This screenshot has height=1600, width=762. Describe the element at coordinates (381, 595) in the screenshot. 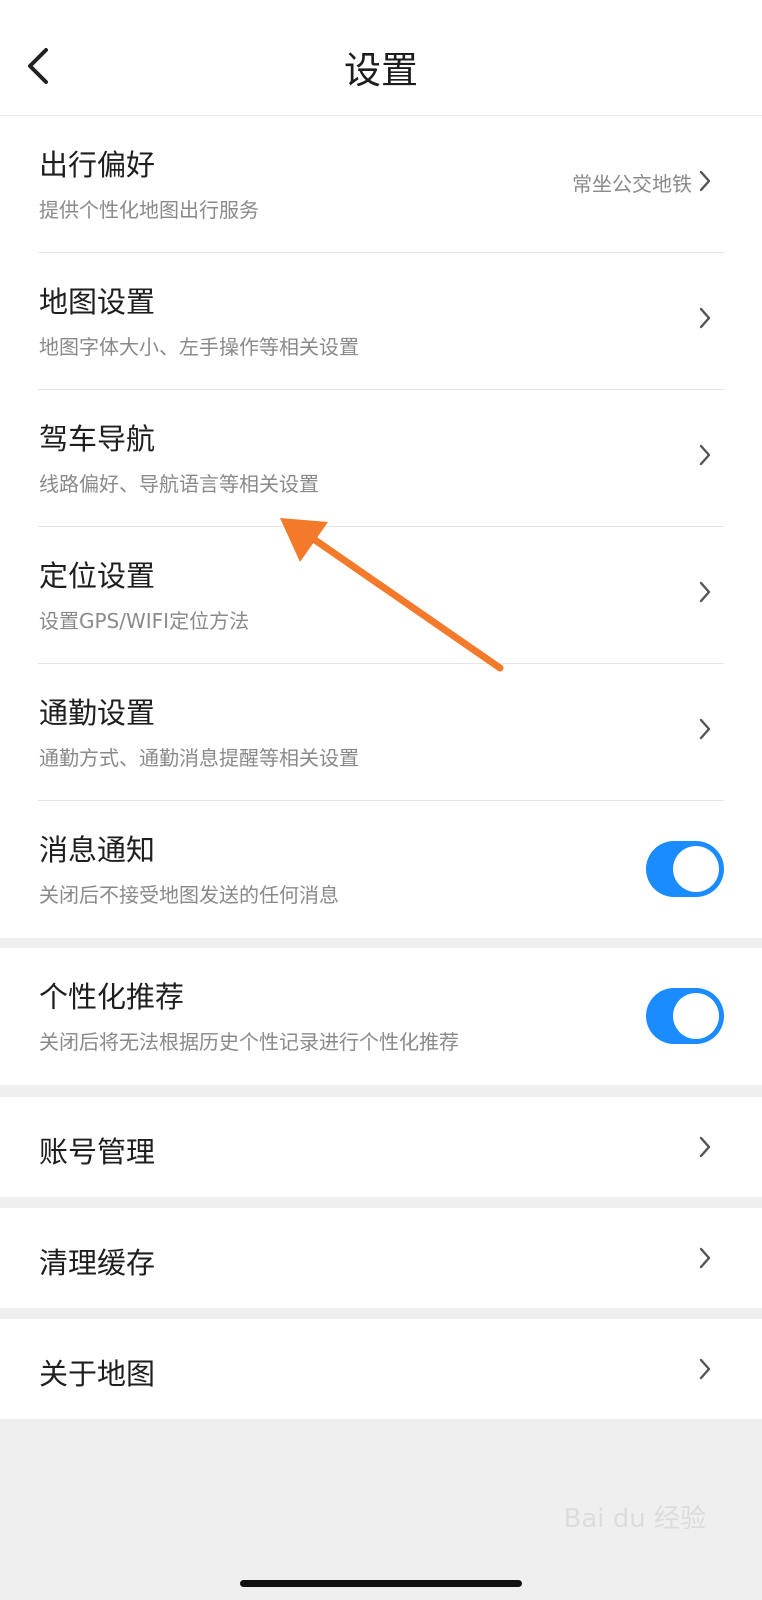

I see `settings-row-location: 定位设置 设置GPS/WIFI定位方法` at that location.